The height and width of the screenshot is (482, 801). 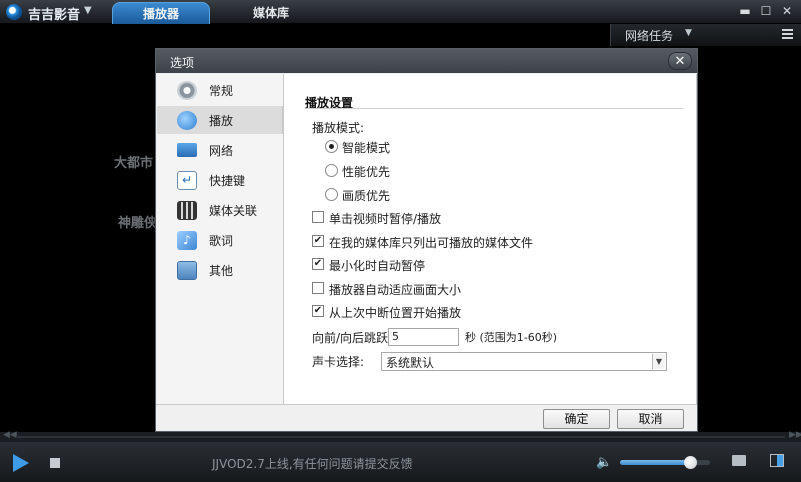 What do you see at coordinates (227, 181) in the screenshot?
I see `nav-label: 快捷键` at bounding box center [227, 181].